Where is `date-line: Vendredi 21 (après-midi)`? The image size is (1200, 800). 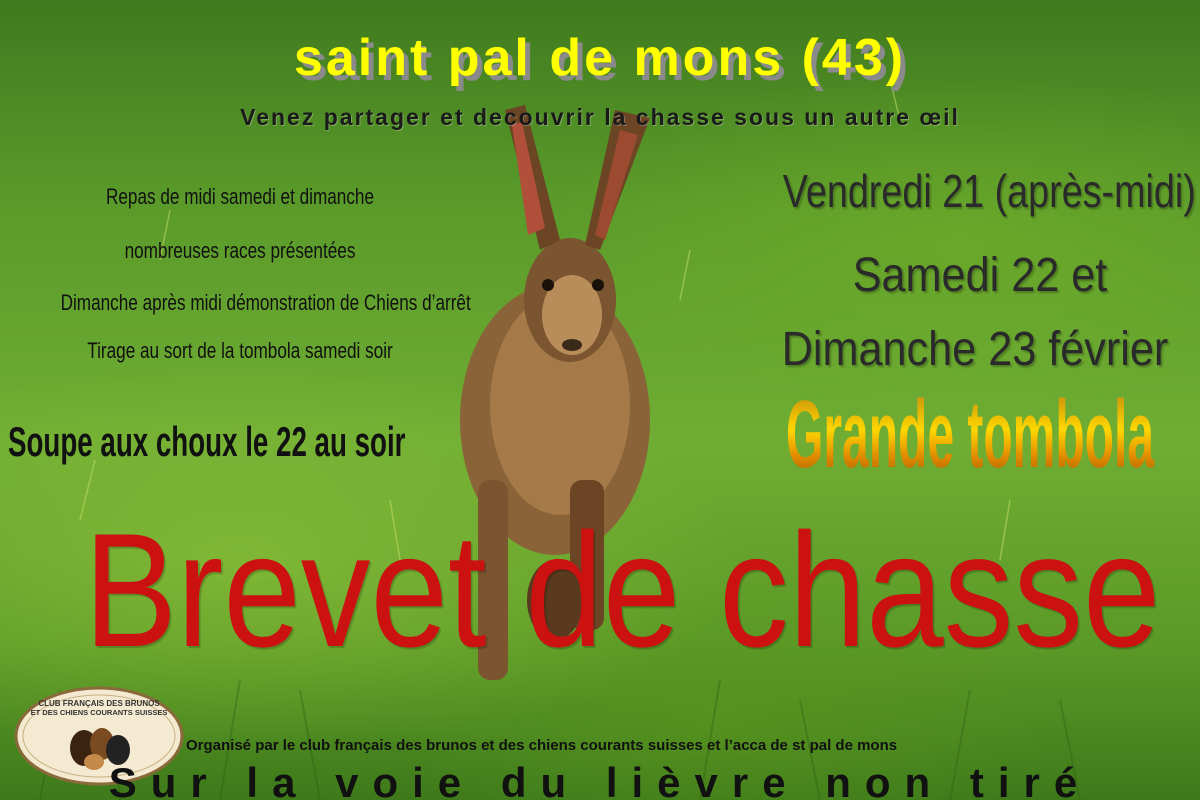
date-line: Vendredi 21 (après-midi) is located at coordinates (989, 191).